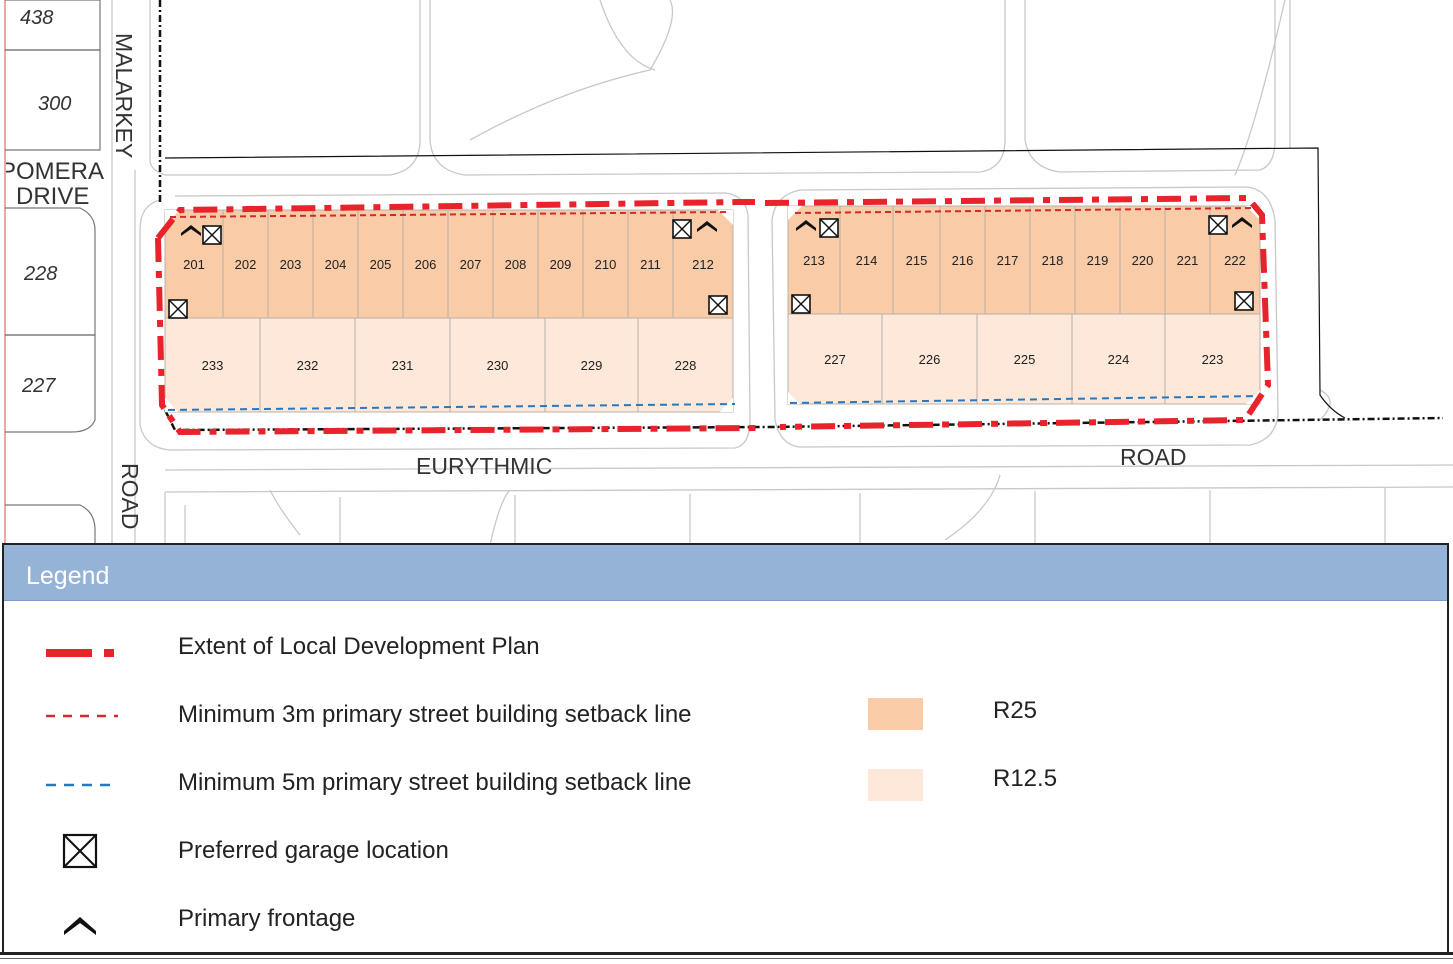 This screenshot has width=1453, height=964. I want to click on r125-lot-number: 227, so click(835, 359).